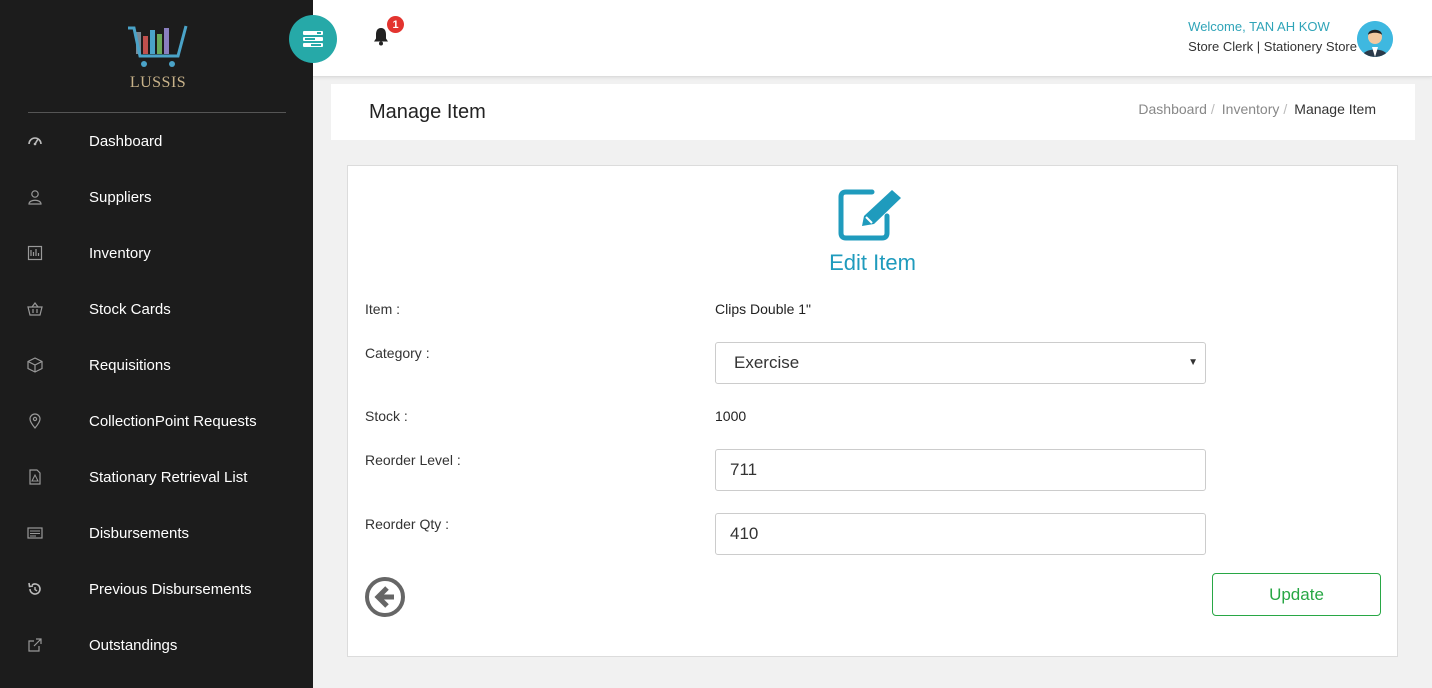 Image resolution: width=1432 pixels, height=688 pixels. What do you see at coordinates (1272, 46) in the screenshot?
I see `user-role: Store Clerk | Stationery Store` at bounding box center [1272, 46].